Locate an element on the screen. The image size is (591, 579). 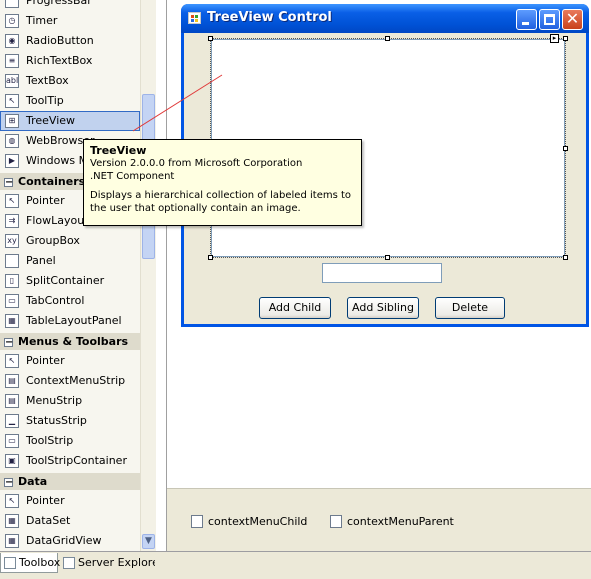
tooltip-icon: ↖ is located at coordinates (12, 101).